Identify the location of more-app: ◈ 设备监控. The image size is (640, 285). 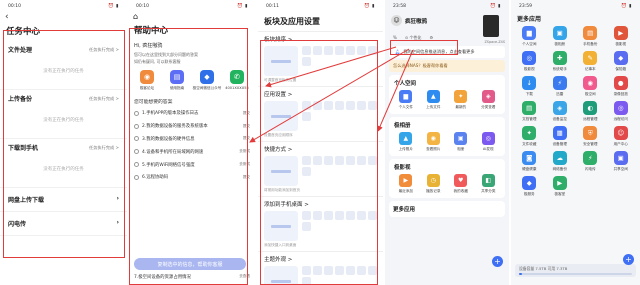
(560, 111).